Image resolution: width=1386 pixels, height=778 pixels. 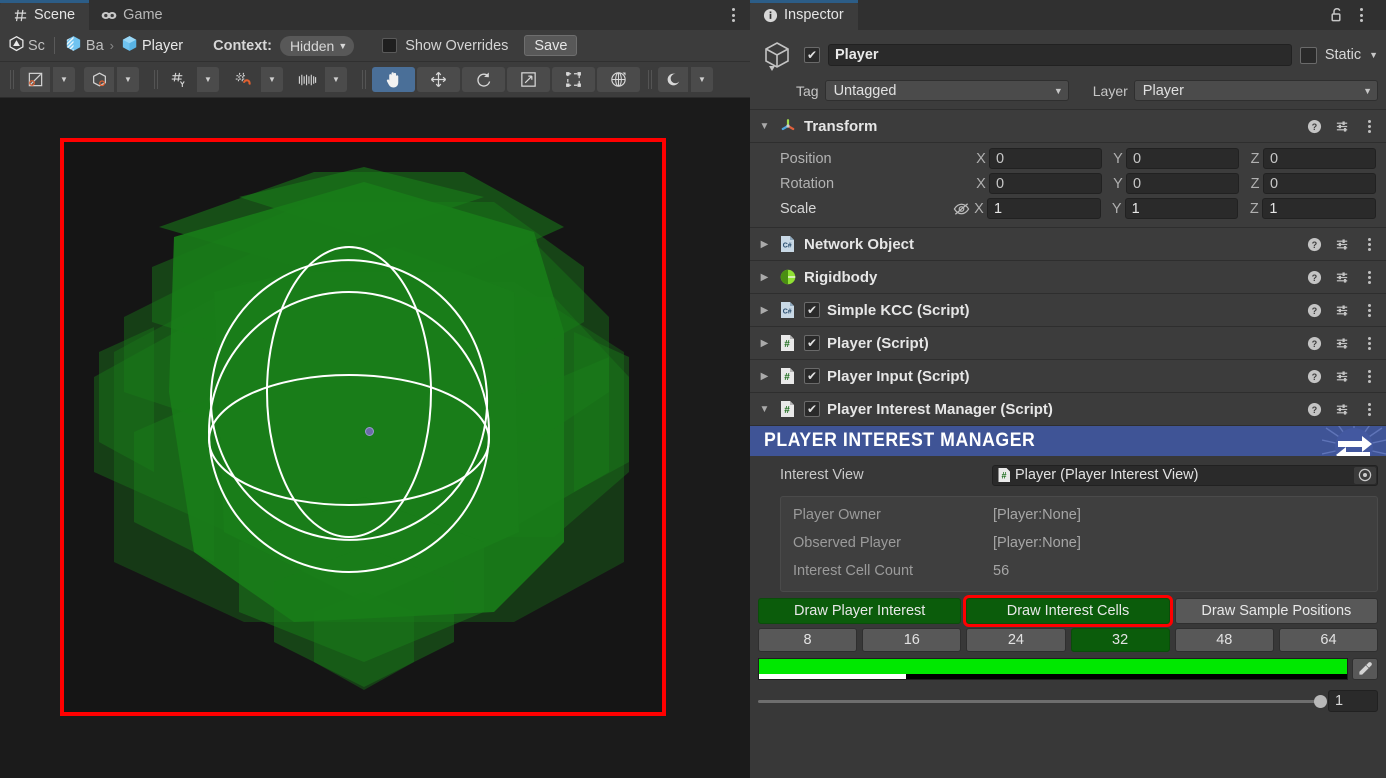 What do you see at coordinates (26, 45) in the screenshot?
I see `breadcrumb-root: Sc` at bounding box center [26, 45].